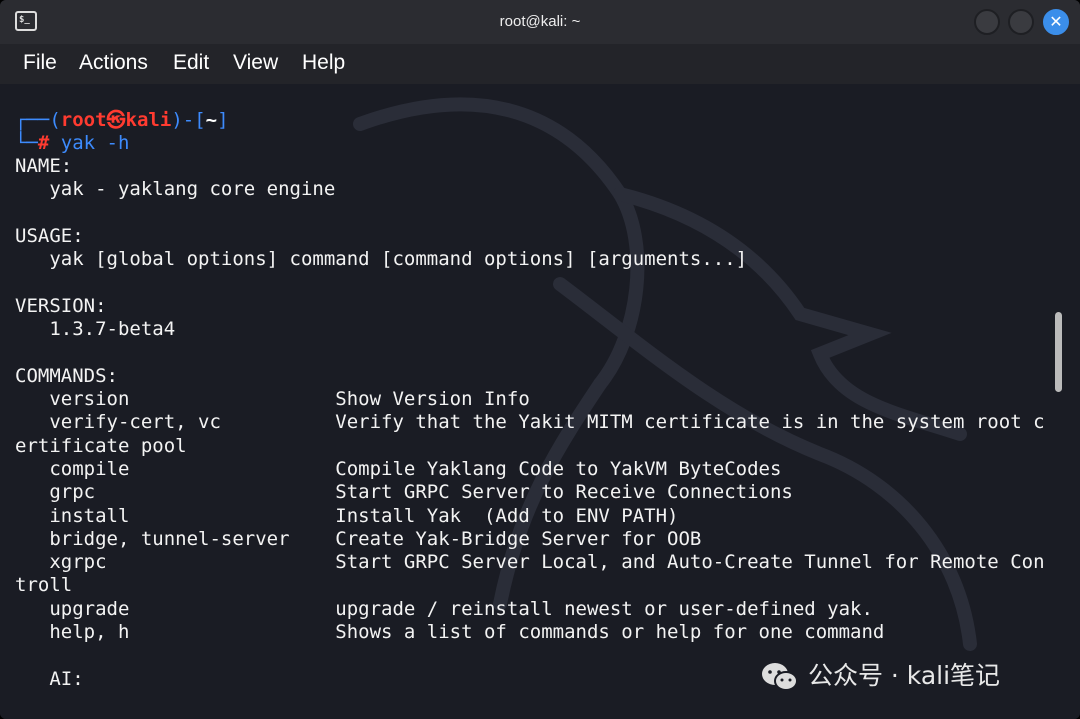 The height and width of the screenshot is (719, 1080). I want to click on title-bar: $_ root@kali: ~ ✕, so click(540, 22).